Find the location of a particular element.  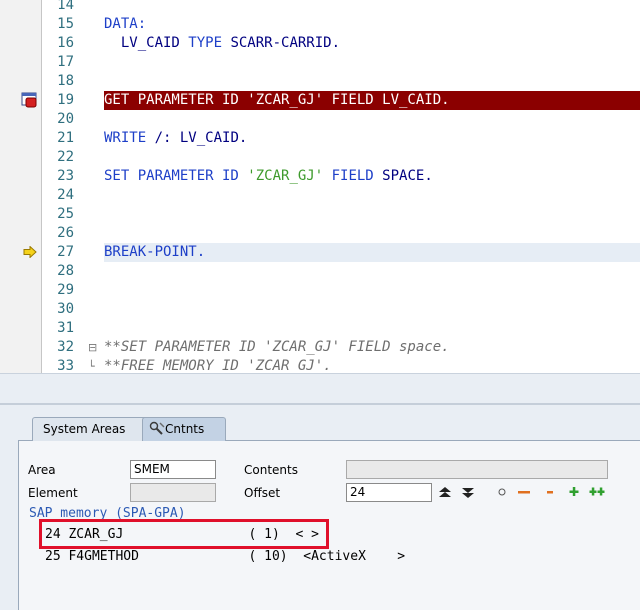

code-line: LV_CAID TYPE SCARR-CARRID. is located at coordinates (372, 43).